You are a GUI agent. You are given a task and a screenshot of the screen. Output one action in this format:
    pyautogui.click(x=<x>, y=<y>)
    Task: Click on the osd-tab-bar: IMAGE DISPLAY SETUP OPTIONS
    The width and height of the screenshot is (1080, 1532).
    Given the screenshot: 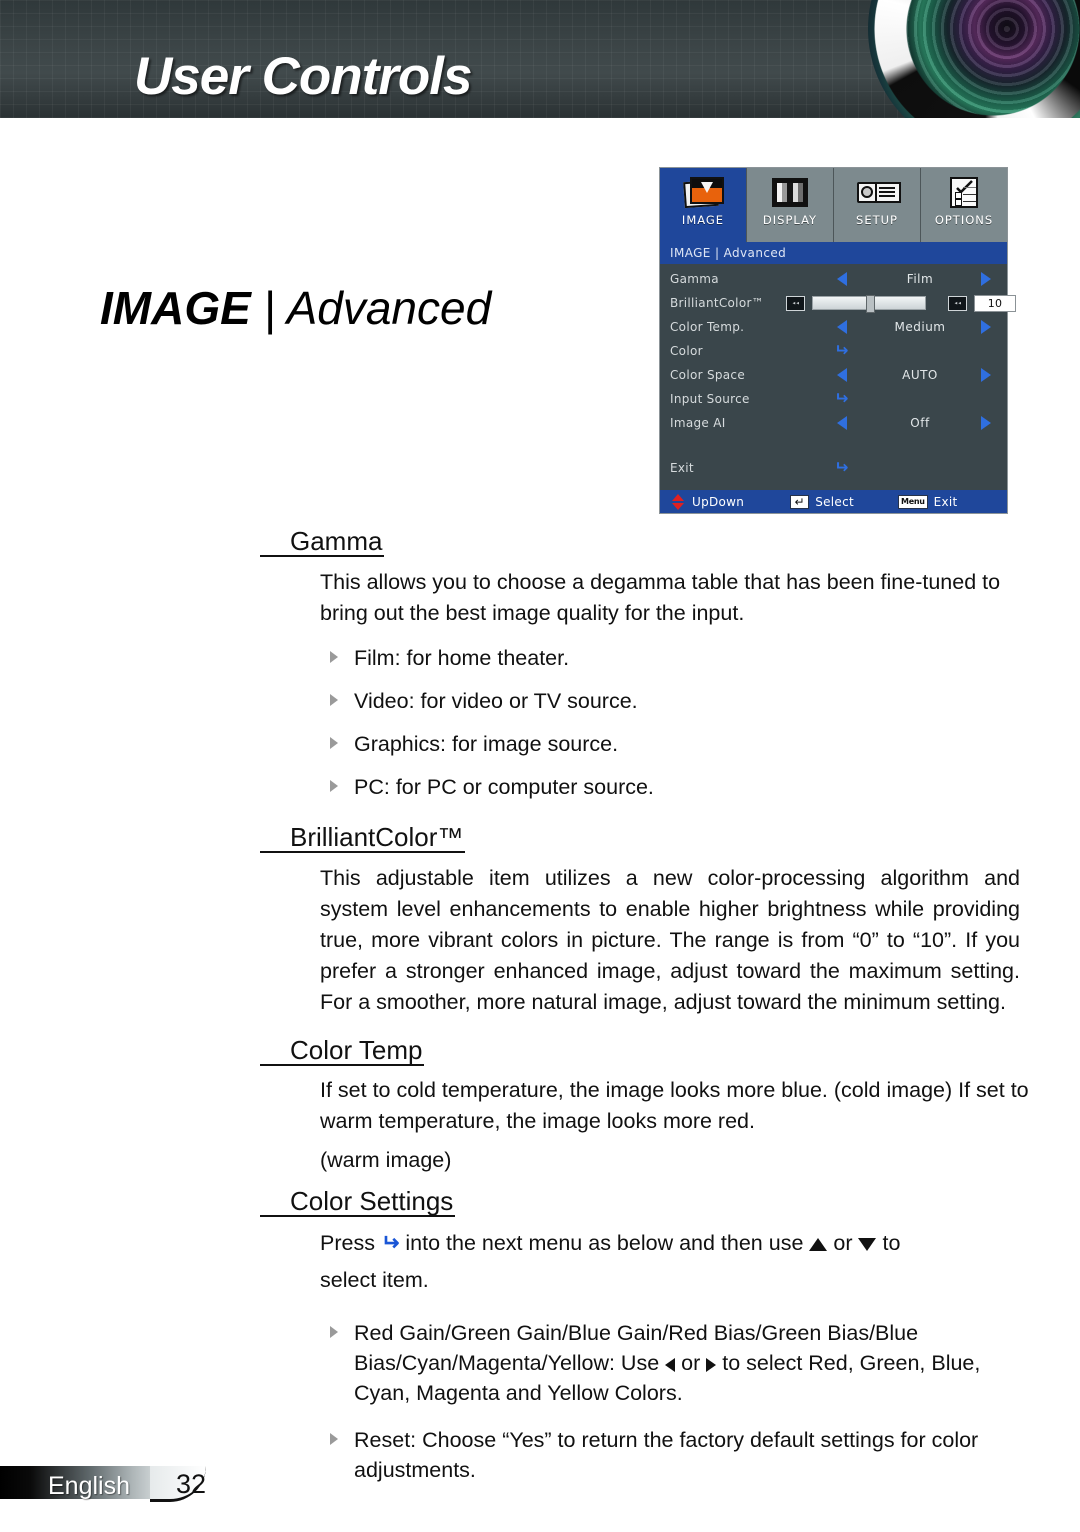 What is the action you would take?
    pyautogui.click(x=833, y=205)
    